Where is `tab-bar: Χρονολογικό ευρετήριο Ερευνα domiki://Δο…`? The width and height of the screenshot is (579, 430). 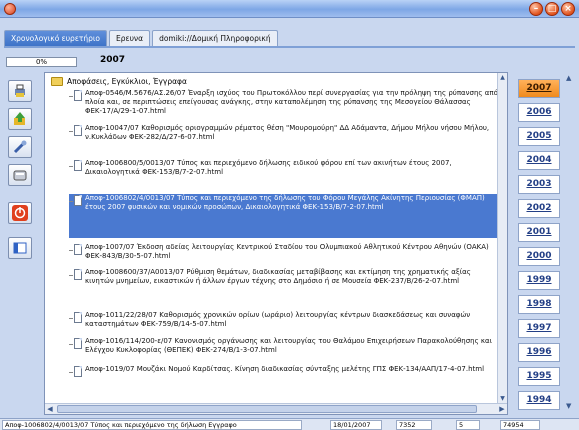 tab-bar: Χρονολογικό ευρετήριο Ερευνα domiki://Δο… is located at coordinates (141, 38).